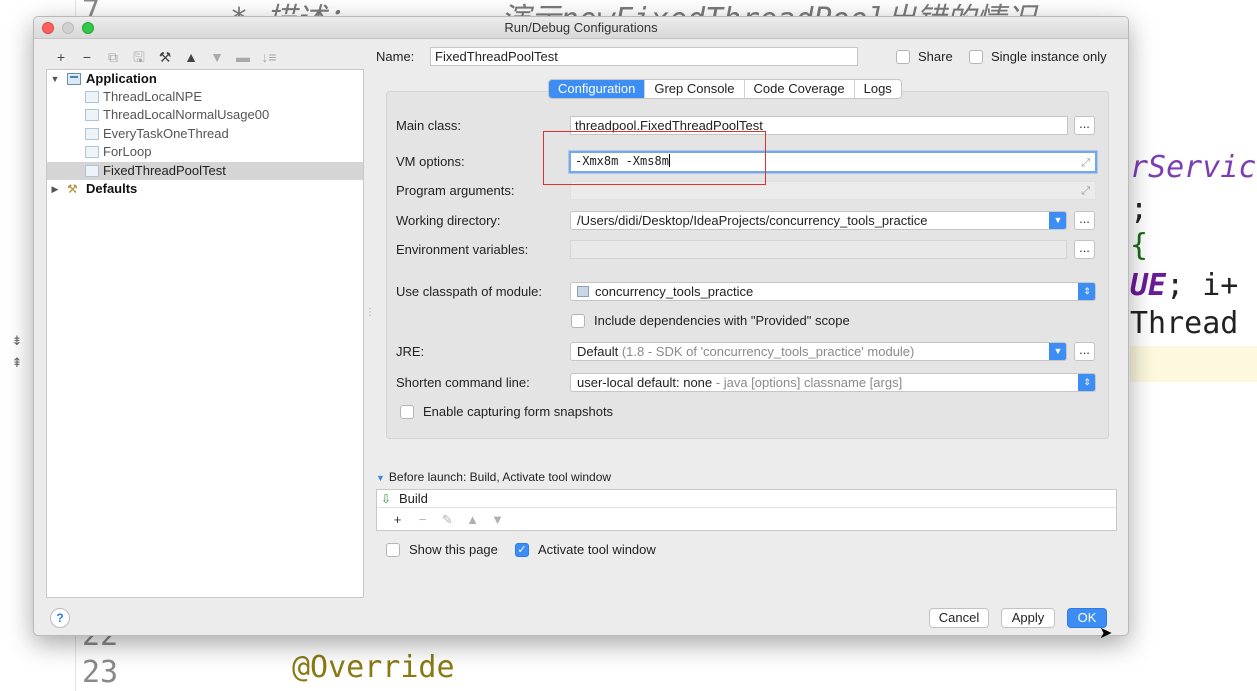 Image resolution: width=1257 pixels, height=691 pixels. What do you see at coordinates (205, 189) in the screenshot?
I see `tree-node-defaults: ▶ ⚒ Defaults` at bounding box center [205, 189].